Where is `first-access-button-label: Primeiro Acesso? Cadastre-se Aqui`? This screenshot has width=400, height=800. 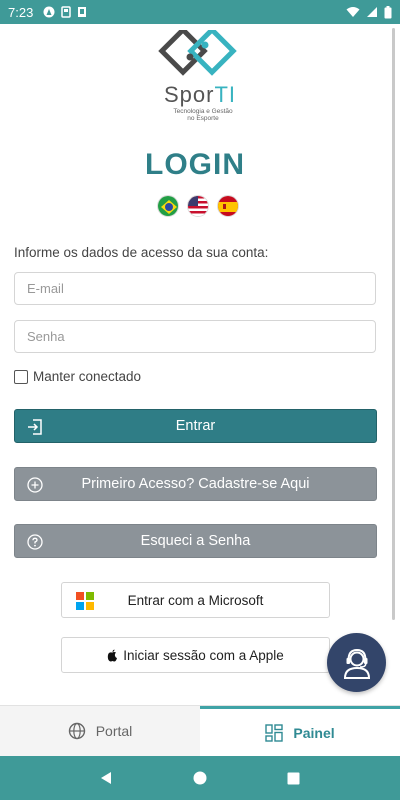 first-access-button-label: Primeiro Acesso? Cadastre-se Aqui is located at coordinates (195, 484).